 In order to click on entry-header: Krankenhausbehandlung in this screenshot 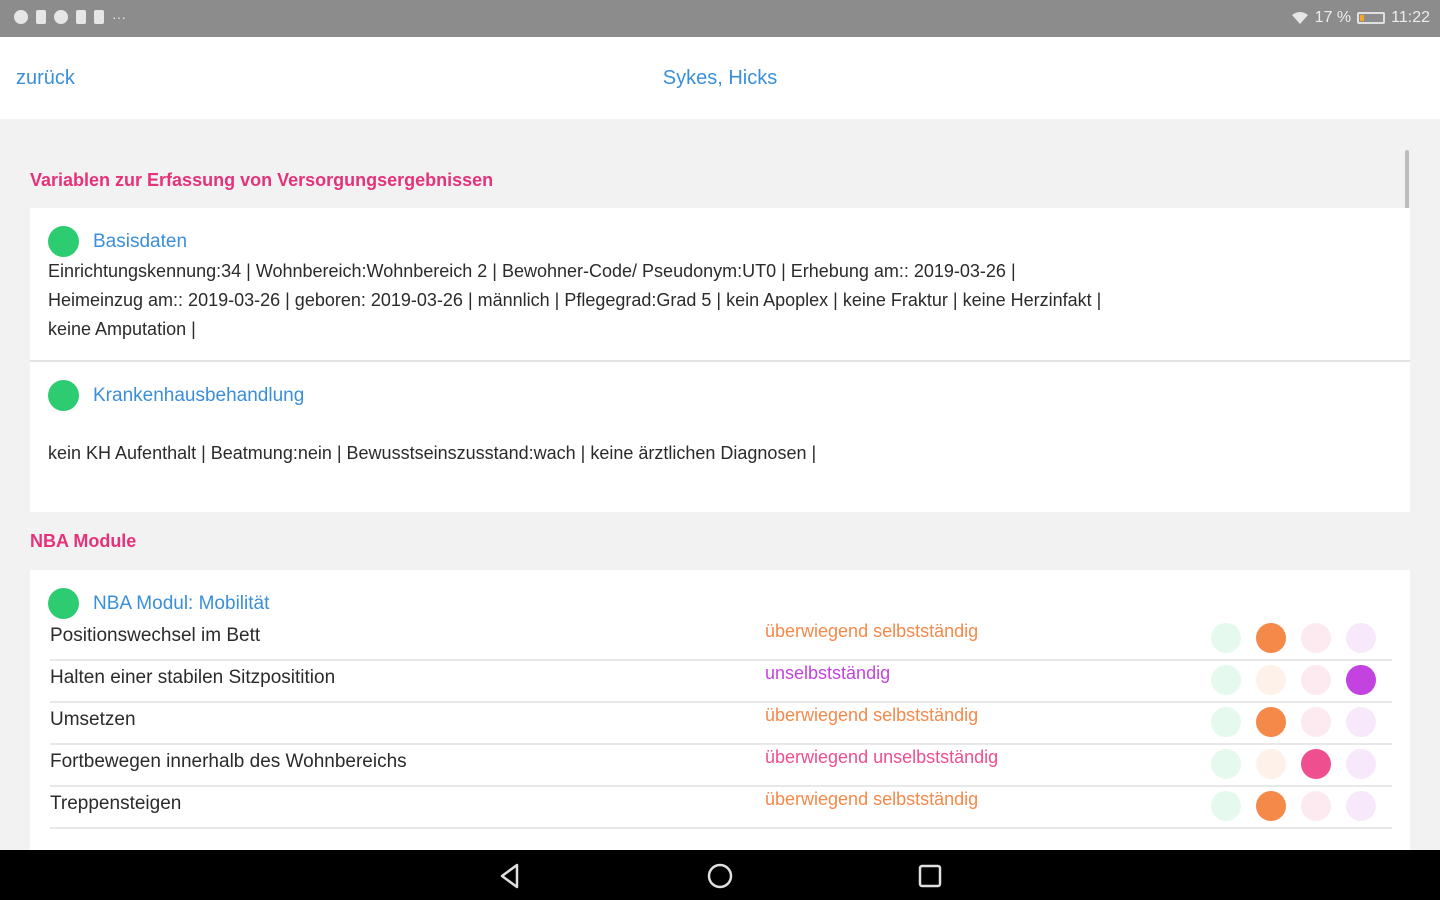, I will do `click(176, 395)`.